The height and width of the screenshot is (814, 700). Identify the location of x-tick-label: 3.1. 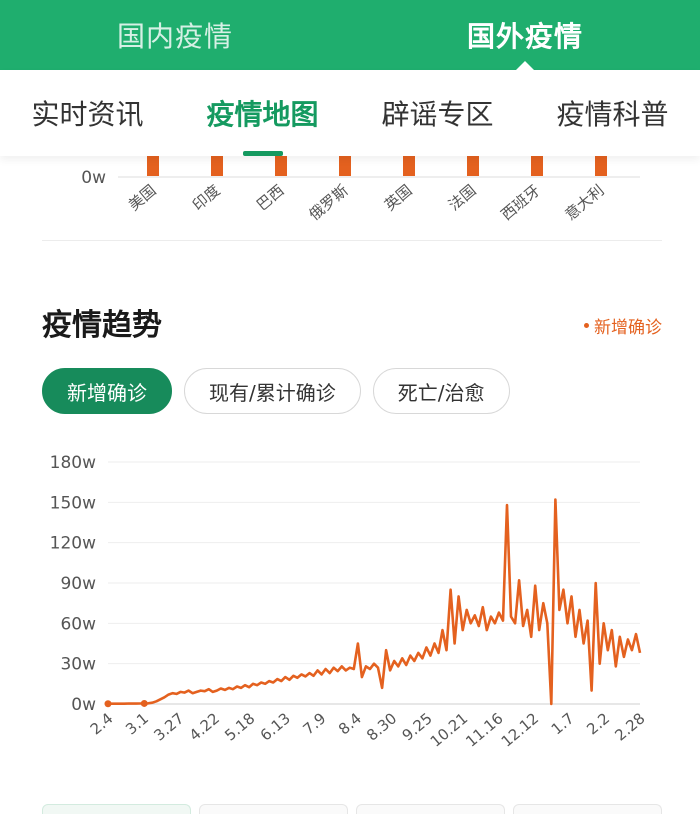
(137, 723).